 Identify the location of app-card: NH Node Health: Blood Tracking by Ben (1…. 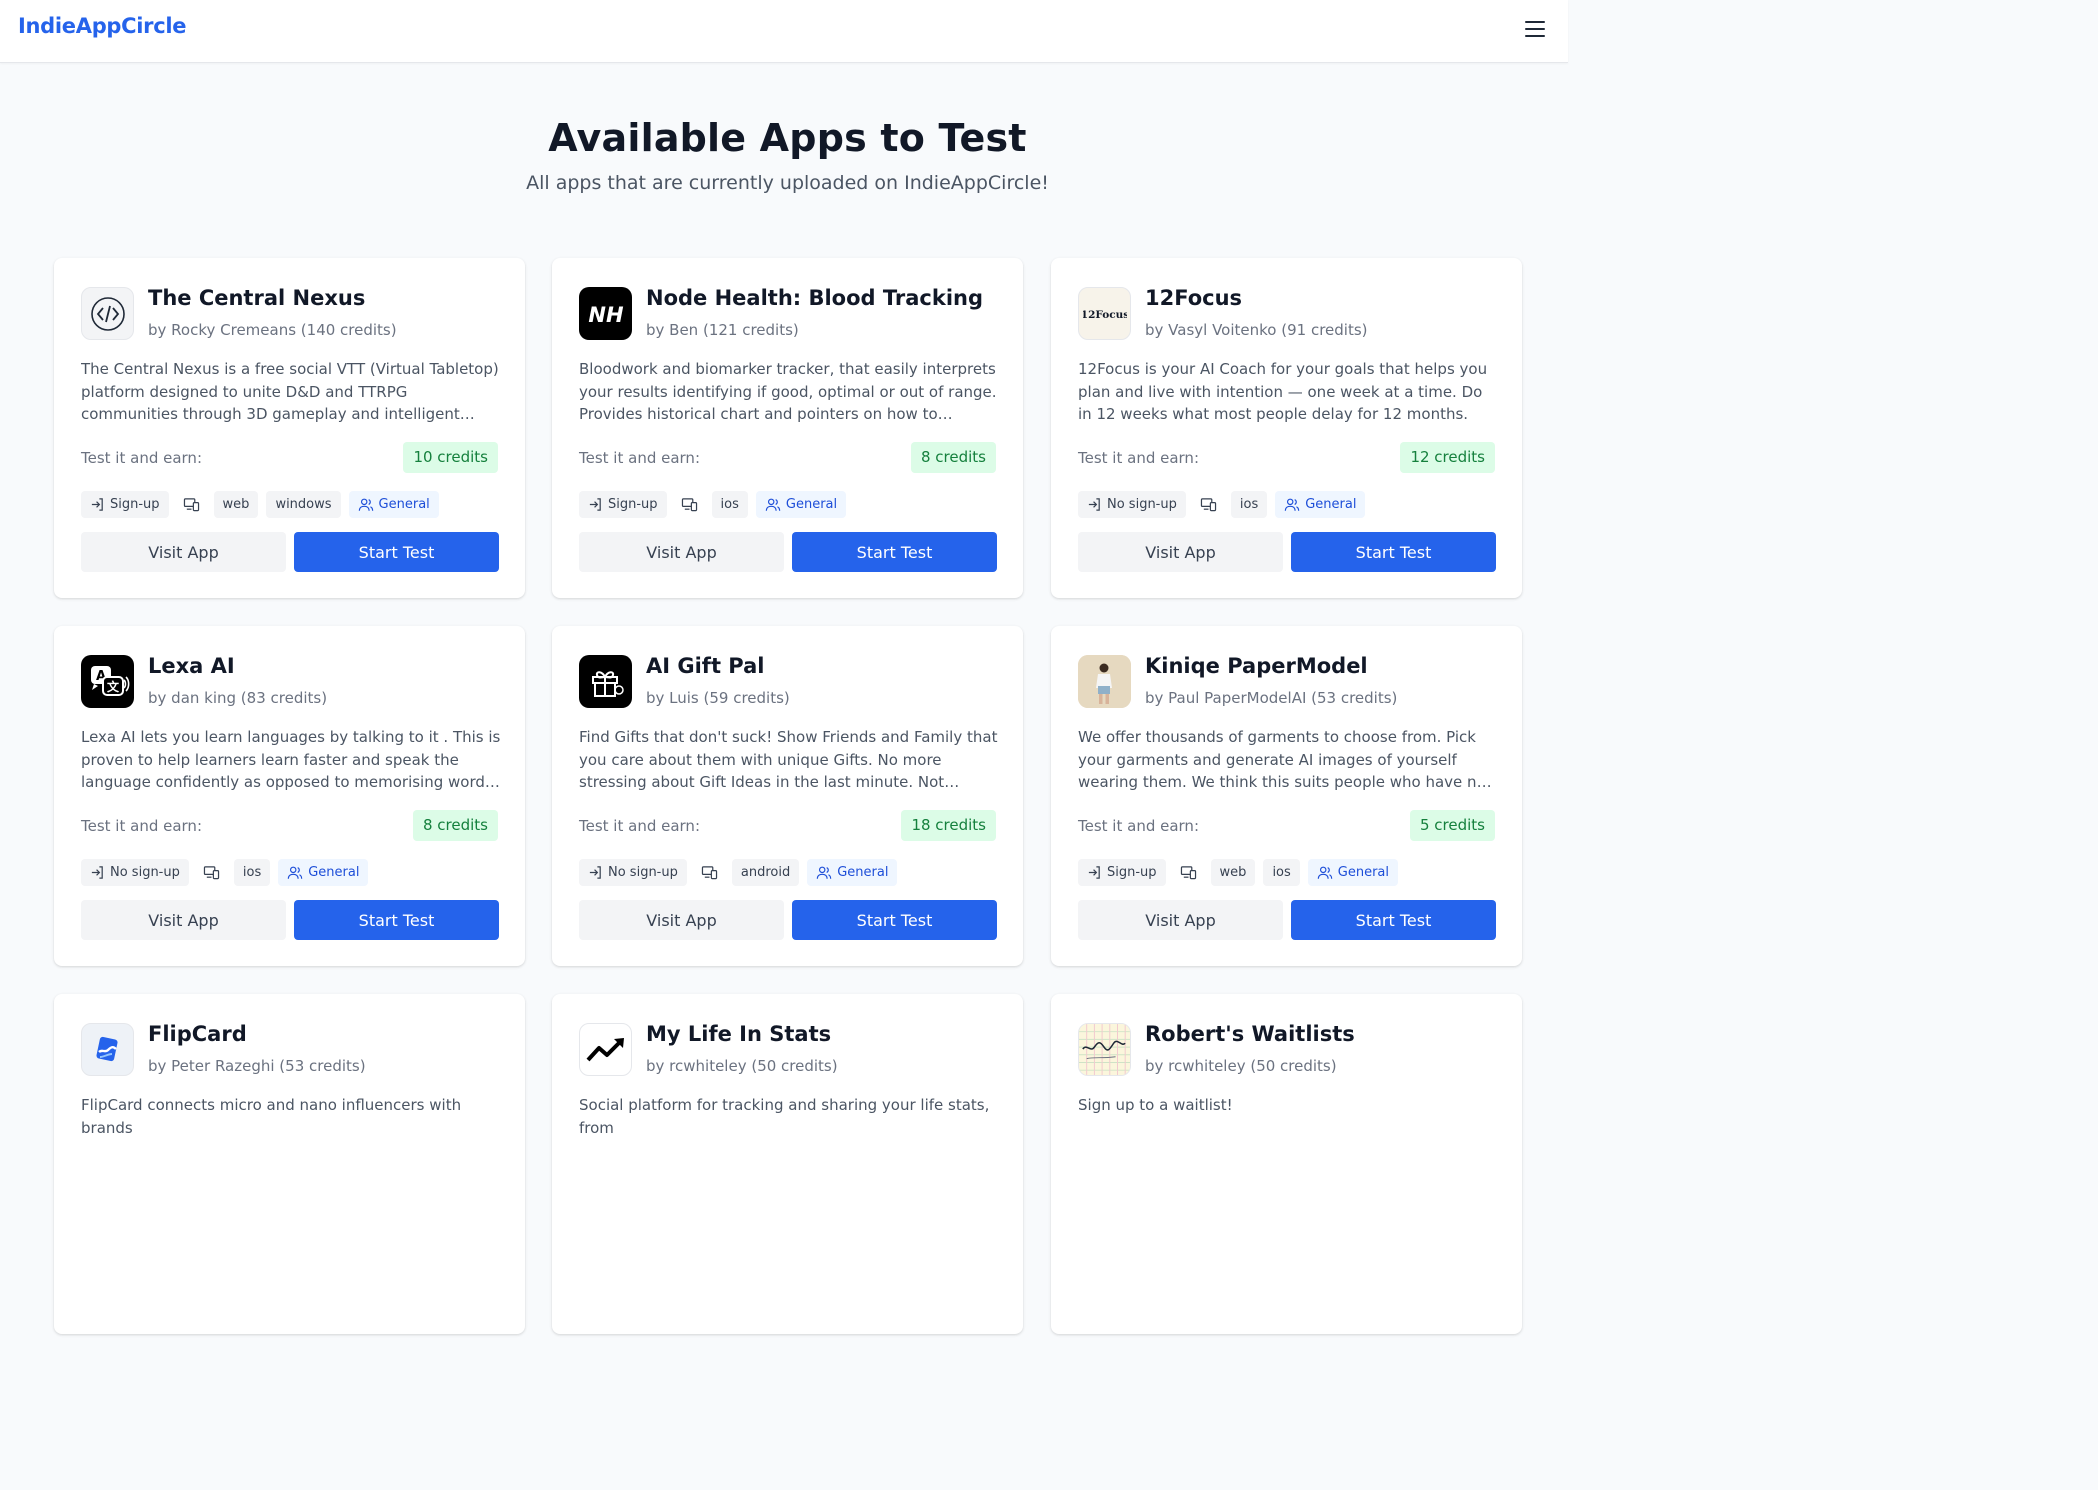
(787, 428).